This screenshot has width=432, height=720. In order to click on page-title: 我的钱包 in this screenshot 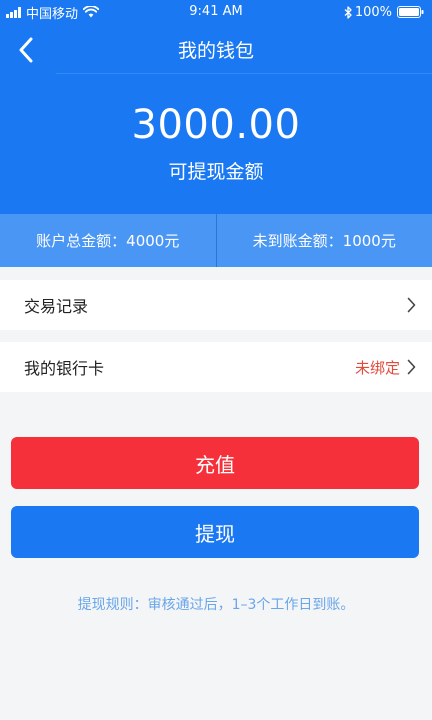, I will do `click(215, 51)`.